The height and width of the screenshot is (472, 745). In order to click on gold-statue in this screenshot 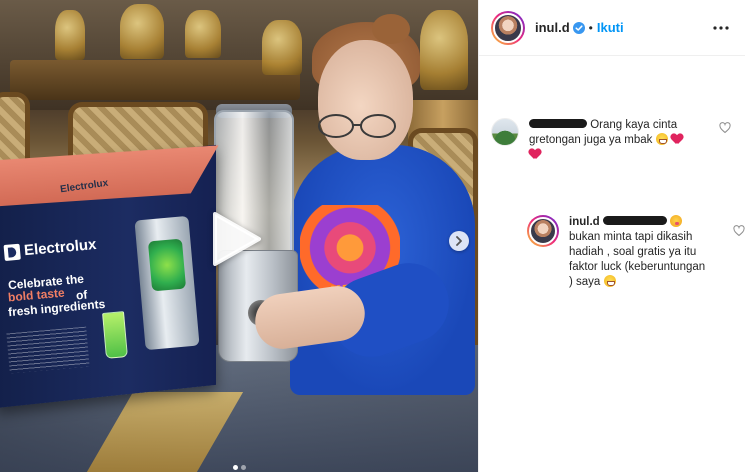, I will do `click(444, 50)`.